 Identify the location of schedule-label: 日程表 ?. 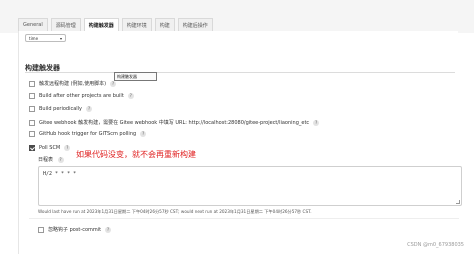
(51, 159).